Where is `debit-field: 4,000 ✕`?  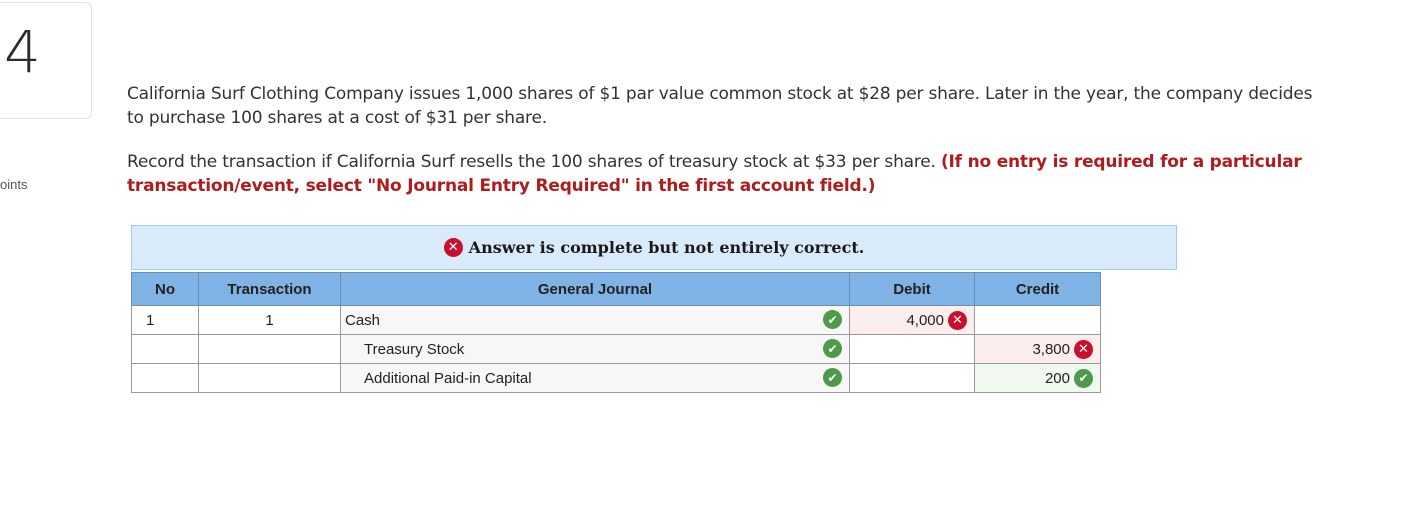 debit-field: 4,000 ✕ is located at coordinates (912, 320).